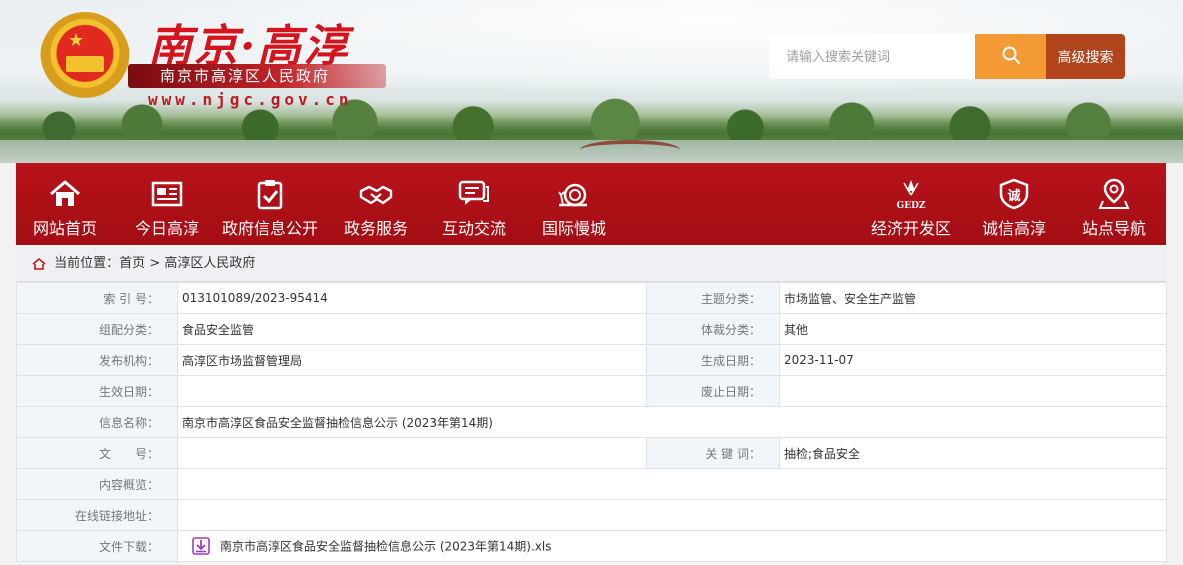  Describe the element at coordinates (85, 58) in the screenshot. I see `national-emblem-icon: ★` at that location.